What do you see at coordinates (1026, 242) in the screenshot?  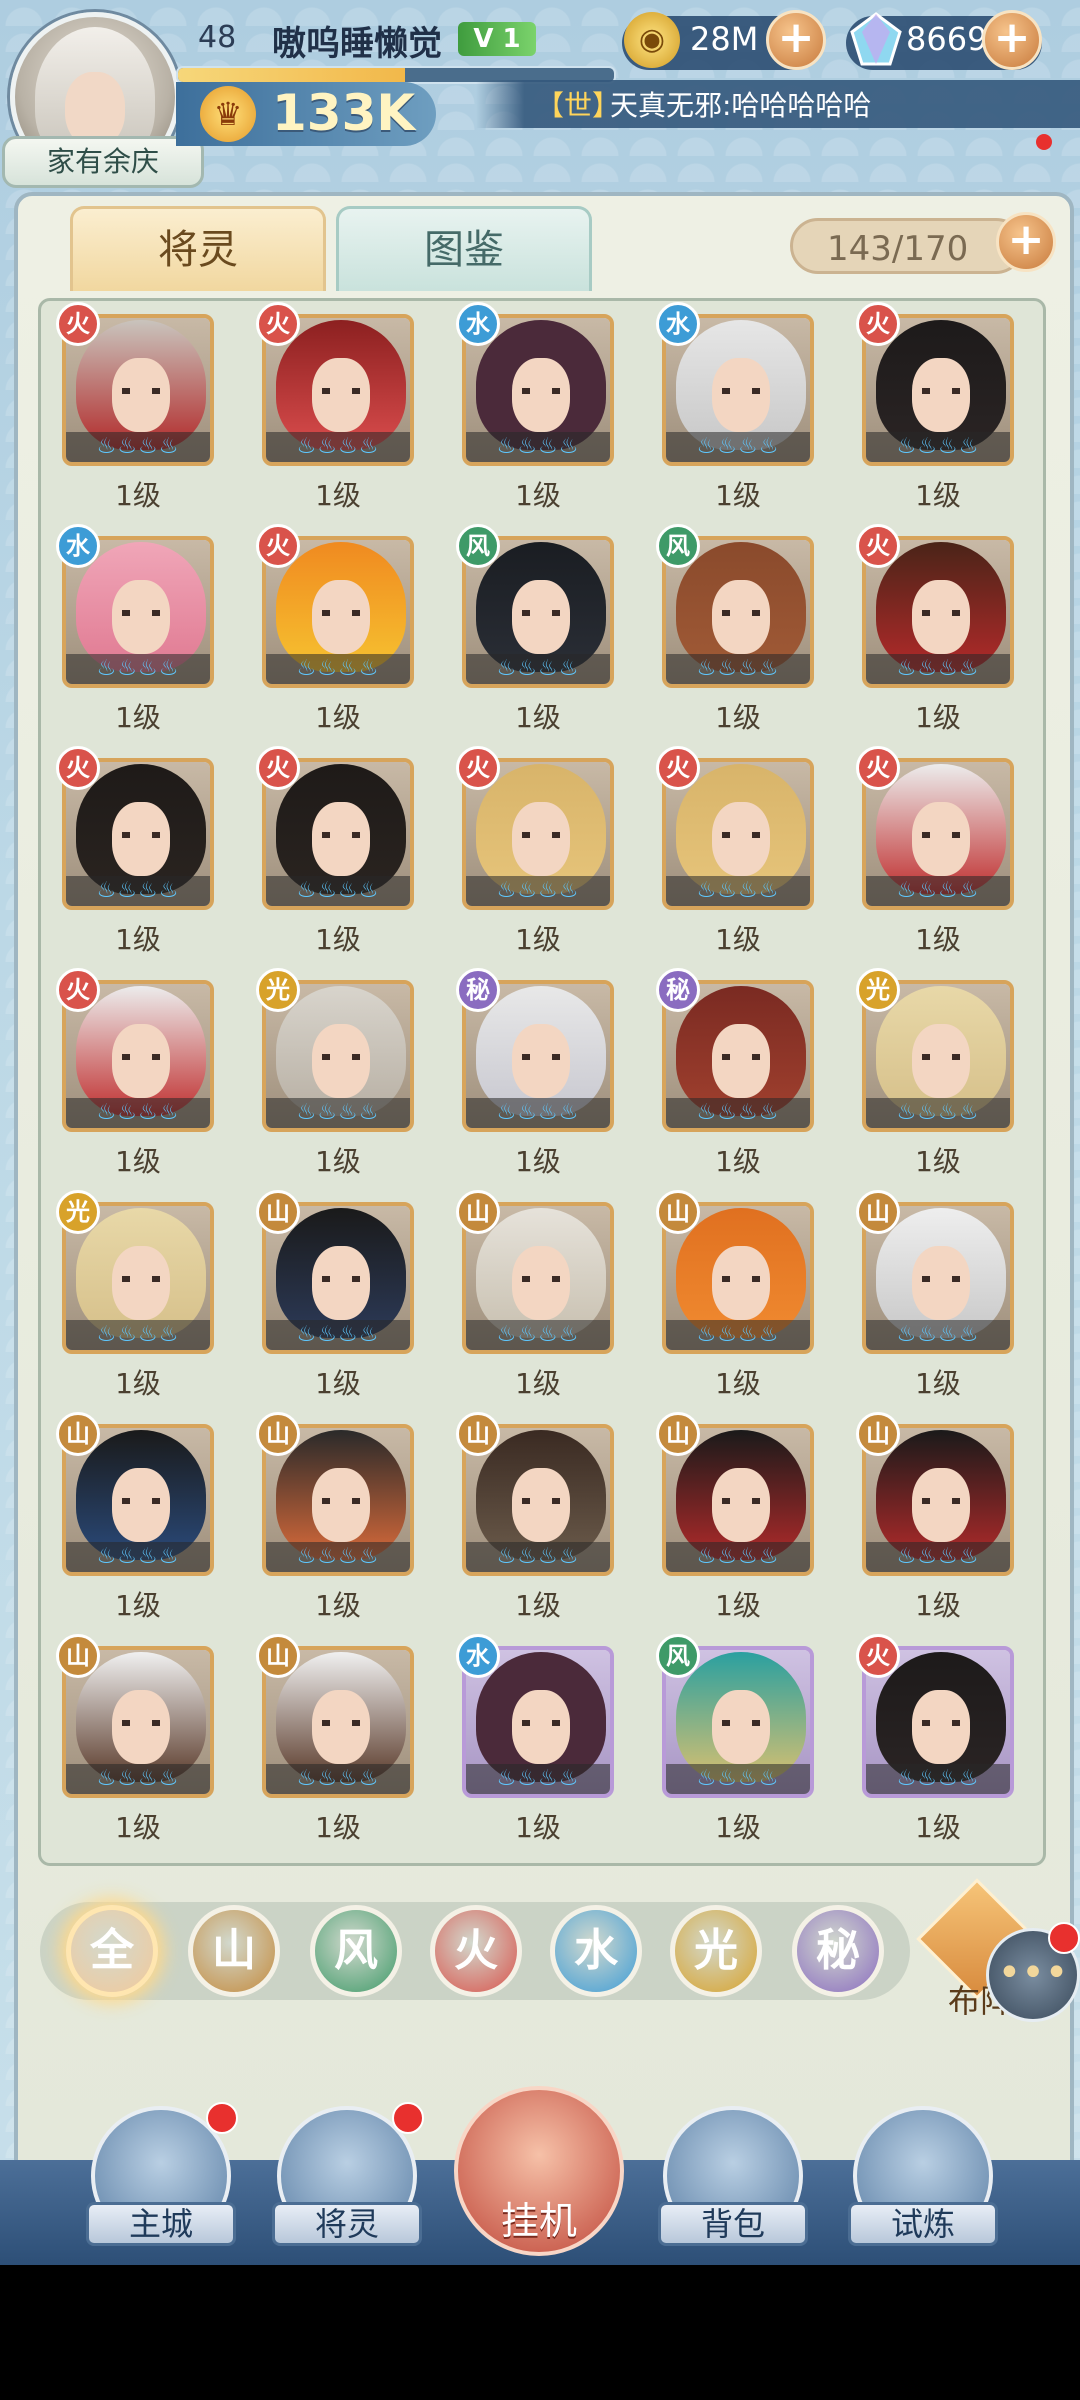 I see `expand-capacity-button: +` at bounding box center [1026, 242].